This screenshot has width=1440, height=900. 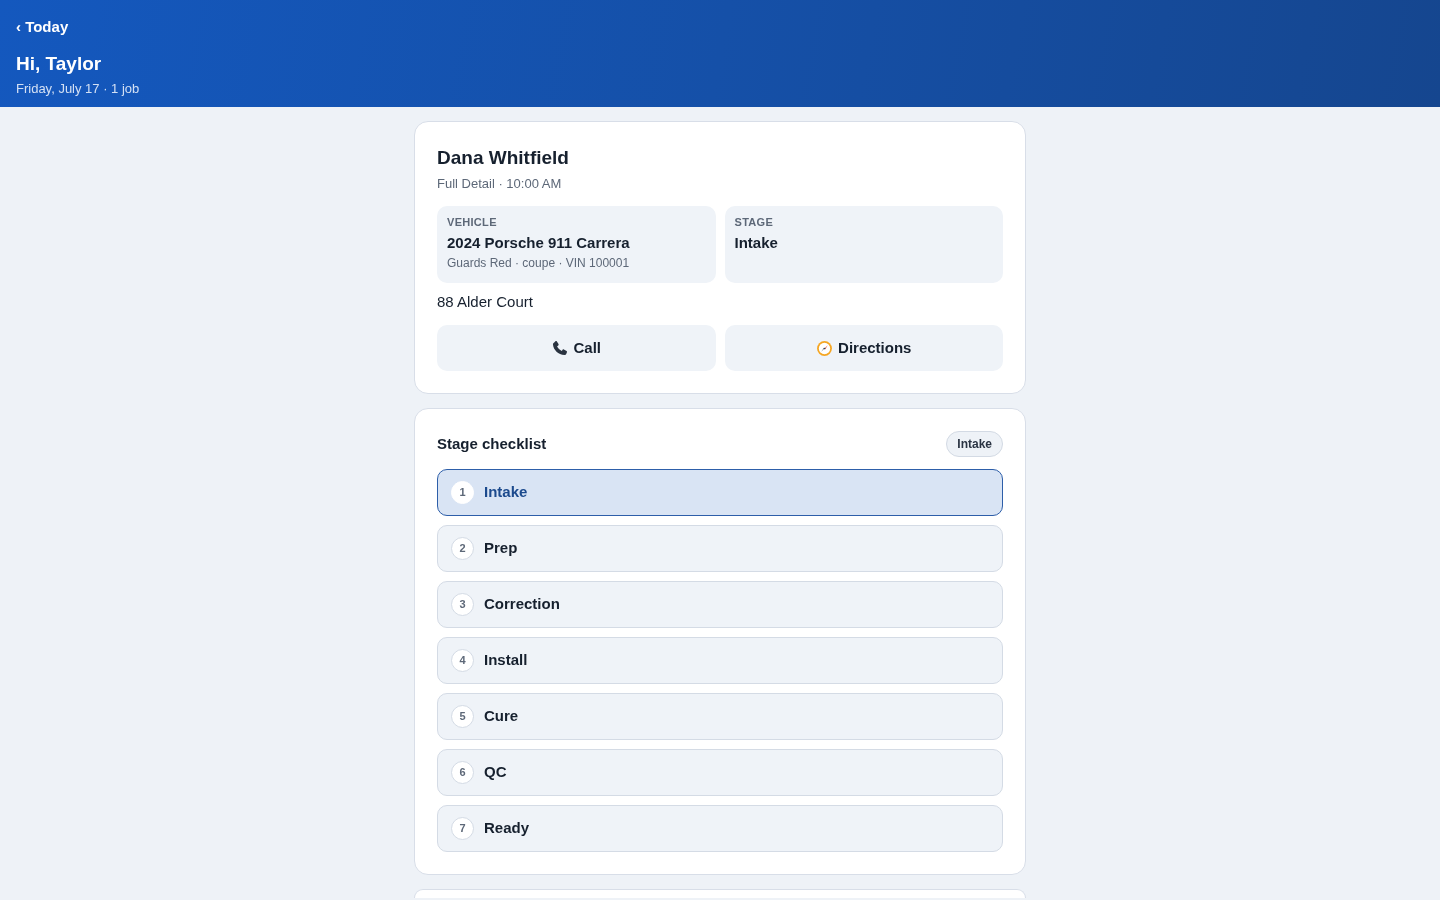 What do you see at coordinates (485, 302) in the screenshot?
I see `address-text: 88 Alder Court` at bounding box center [485, 302].